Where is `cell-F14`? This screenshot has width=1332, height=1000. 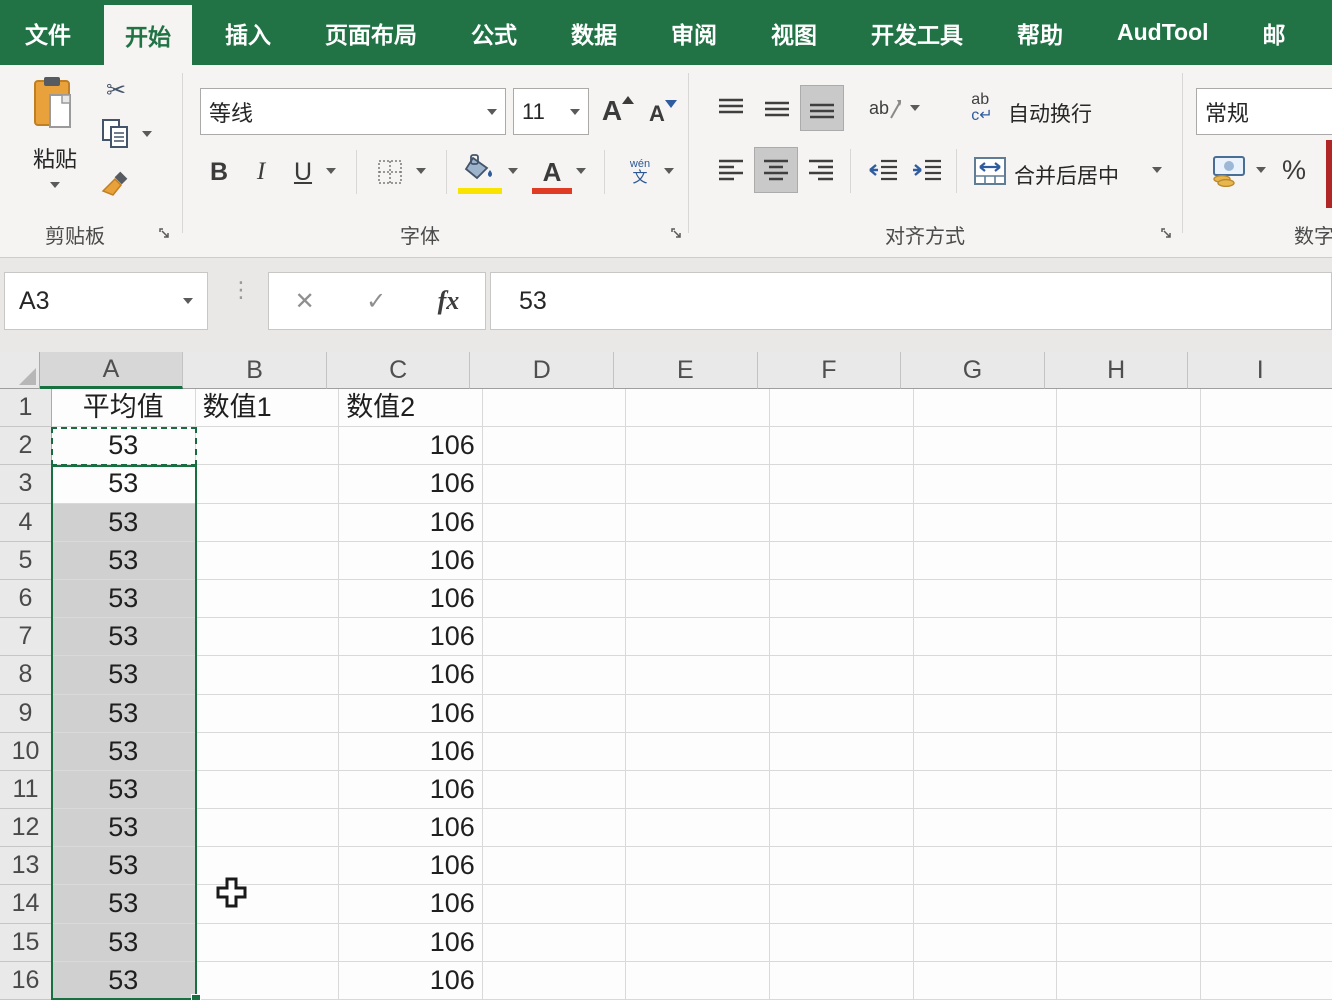 cell-F14 is located at coordinates (841, 904).